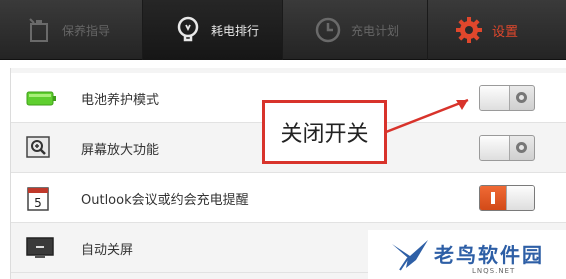  I want to click on tab-power-ranking: 耗电排行, so click(213, 30).